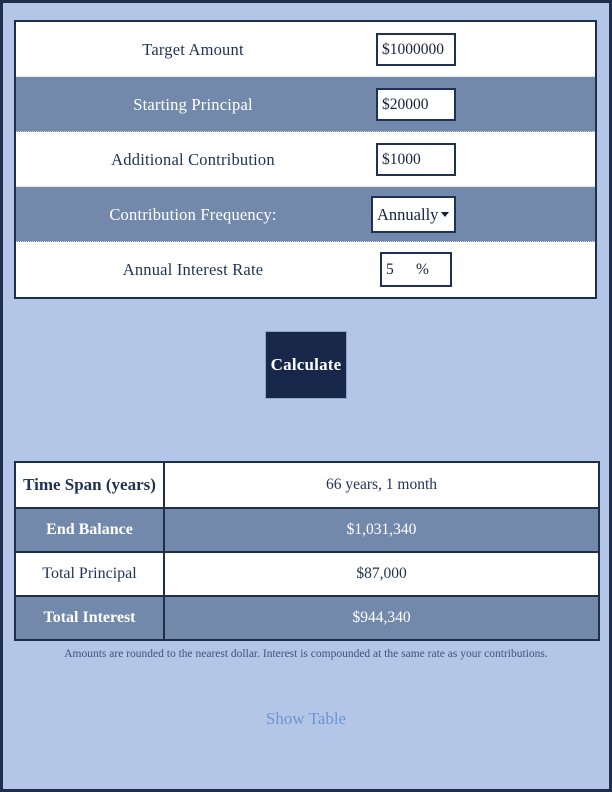  What do you see at coordinates (90, 485) in the screenshot?
I see `results-row-label: Time Span (years)` at bounding box center [90, 485].